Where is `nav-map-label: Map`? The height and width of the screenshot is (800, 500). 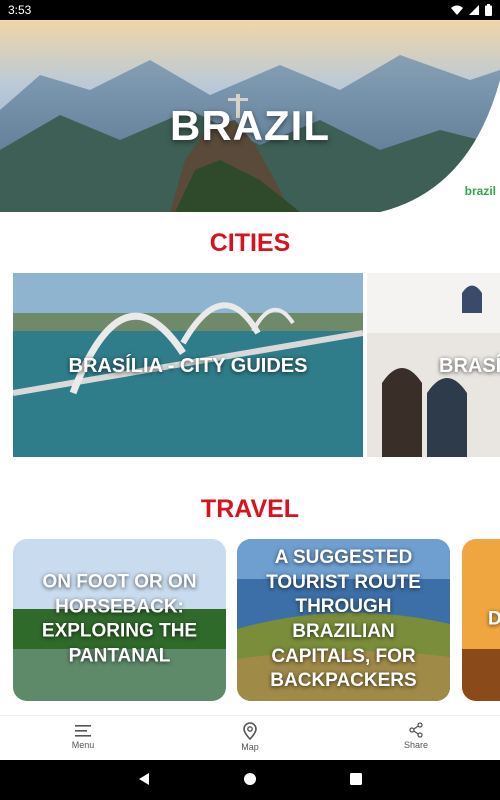 nav-map-label: Map is located at coordinates (250, 747).